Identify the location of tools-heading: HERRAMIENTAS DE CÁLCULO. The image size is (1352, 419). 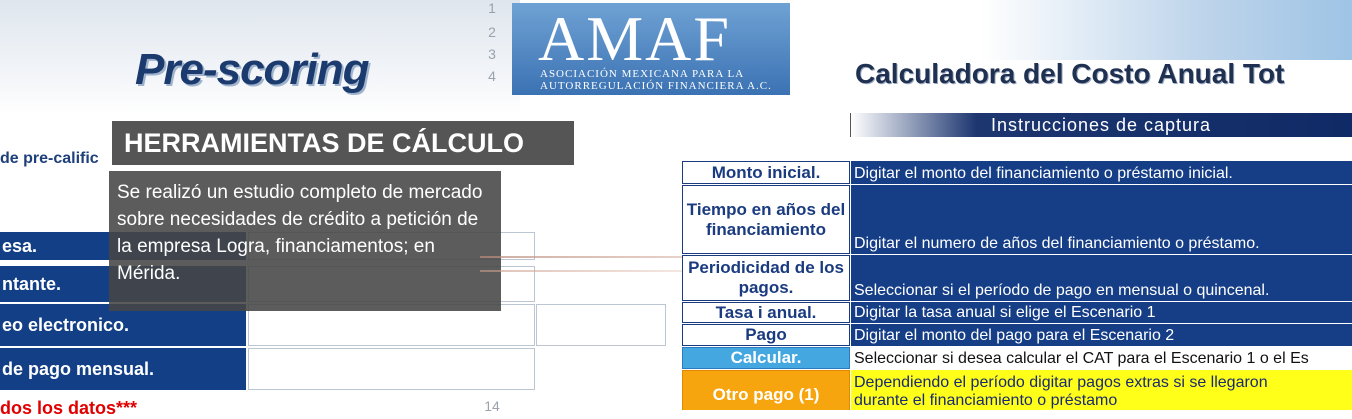
(343, 143).